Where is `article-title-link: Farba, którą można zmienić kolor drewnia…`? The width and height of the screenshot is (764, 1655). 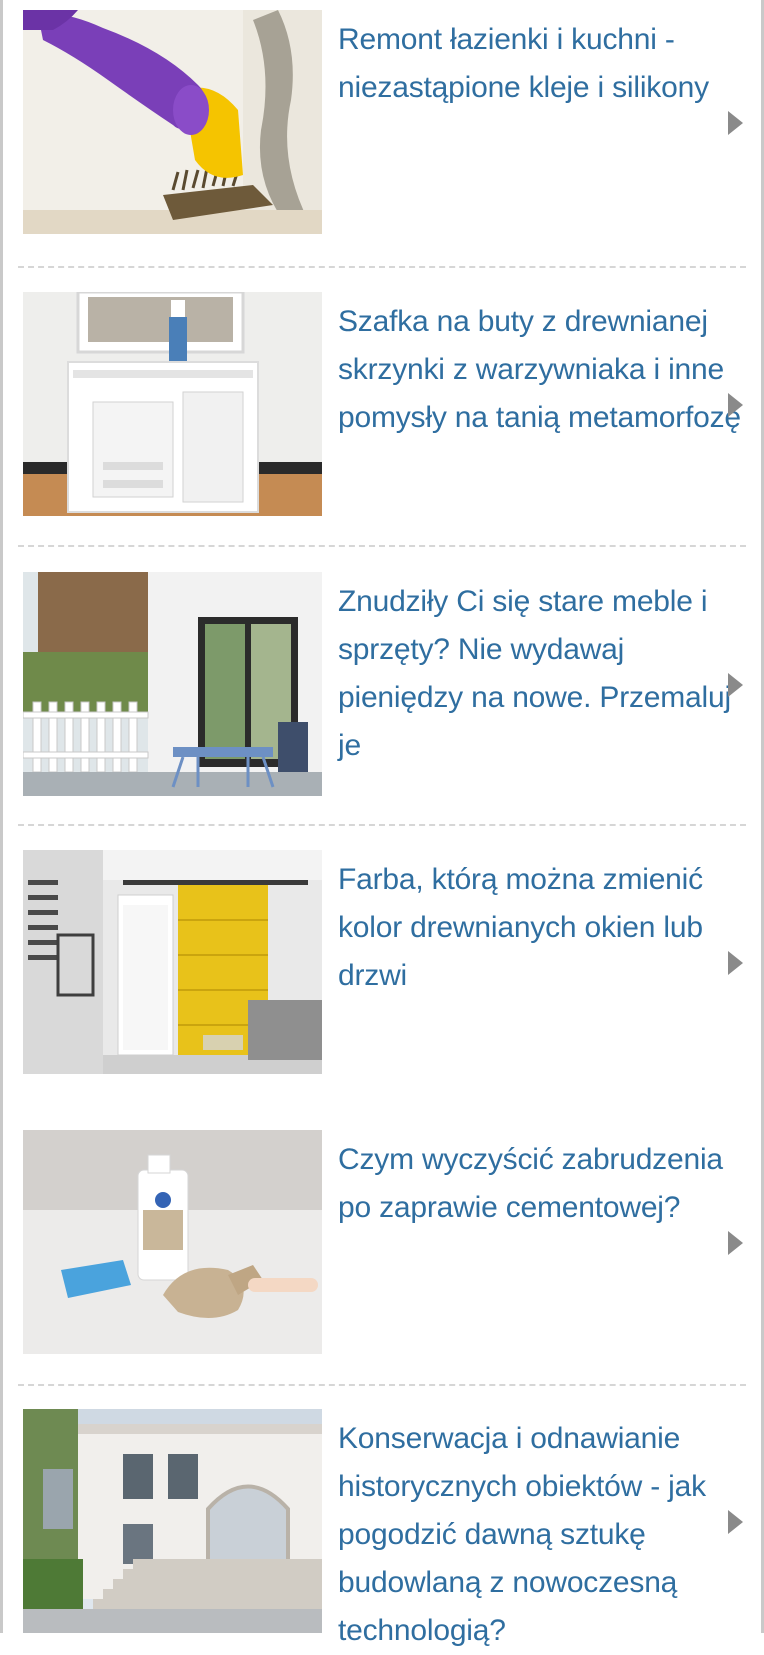 article-title-link: Farba, którą można zmienić kolor drewnia… is located at coordinates (543, 928).